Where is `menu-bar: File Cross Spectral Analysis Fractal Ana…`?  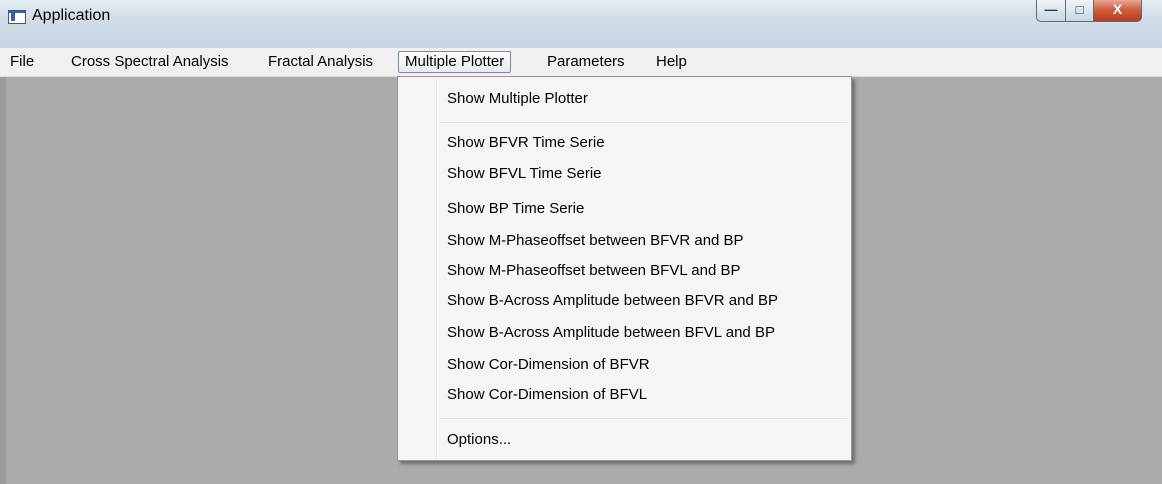 menu-bar: File Cross Spectral Analysis Fractal Ana… is located at coordinates (581, 62).